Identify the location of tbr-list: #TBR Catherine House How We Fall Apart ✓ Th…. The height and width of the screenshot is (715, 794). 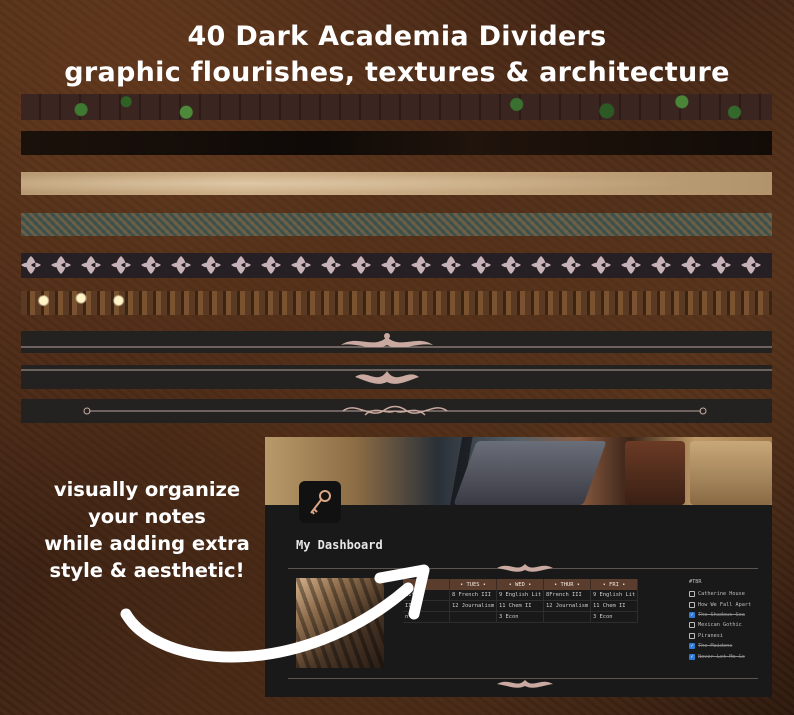
(729, 620).